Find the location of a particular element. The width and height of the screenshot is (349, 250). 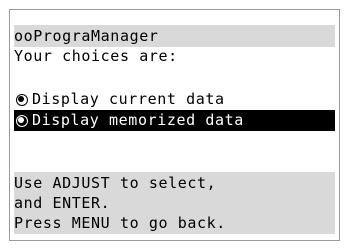

option-display-memorized-data: Display memorized data is located at coordinates (174, 120).